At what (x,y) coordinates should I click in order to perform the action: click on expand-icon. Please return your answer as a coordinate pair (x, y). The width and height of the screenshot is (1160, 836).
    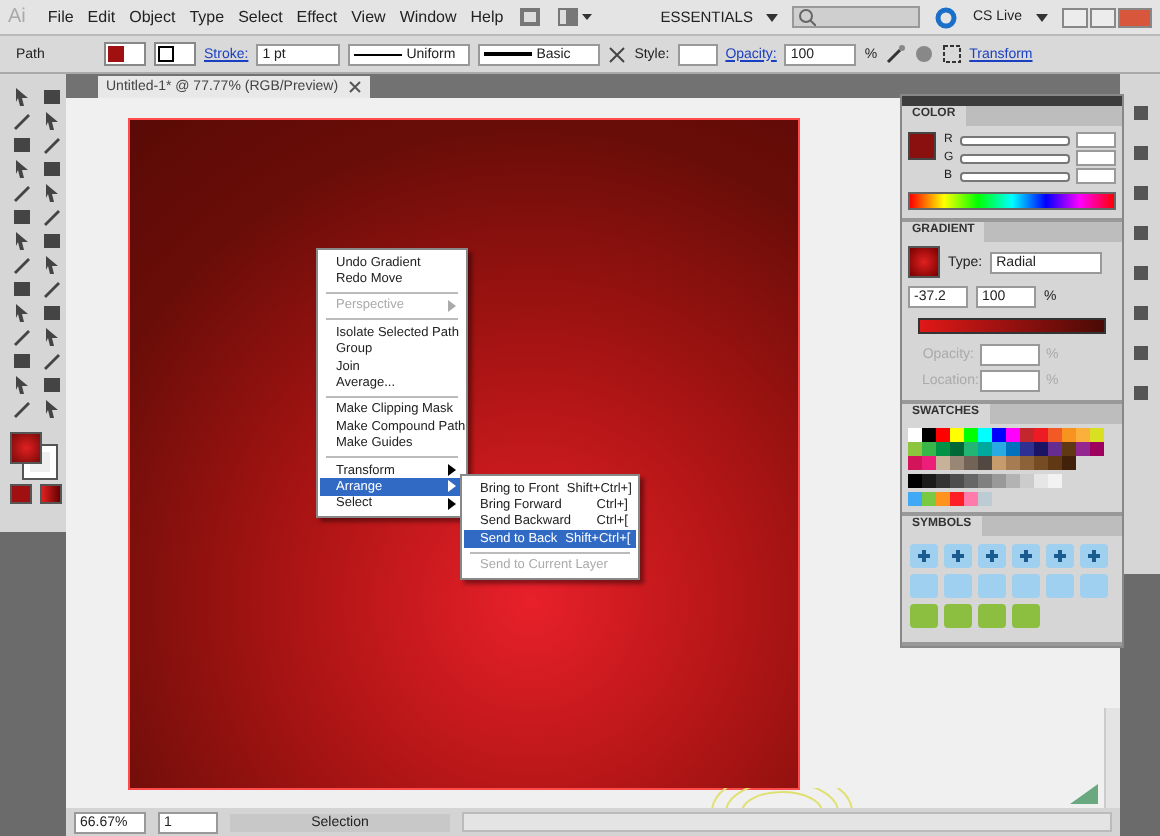
    Looking at the image, I should click on (617, 54).